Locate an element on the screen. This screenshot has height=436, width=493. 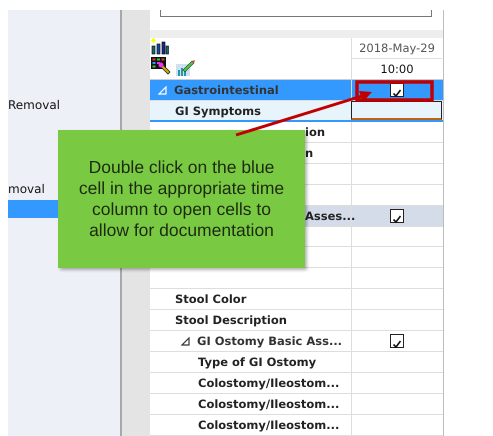
column-date: 2018-May-29 is located at coordinates (397, 48).